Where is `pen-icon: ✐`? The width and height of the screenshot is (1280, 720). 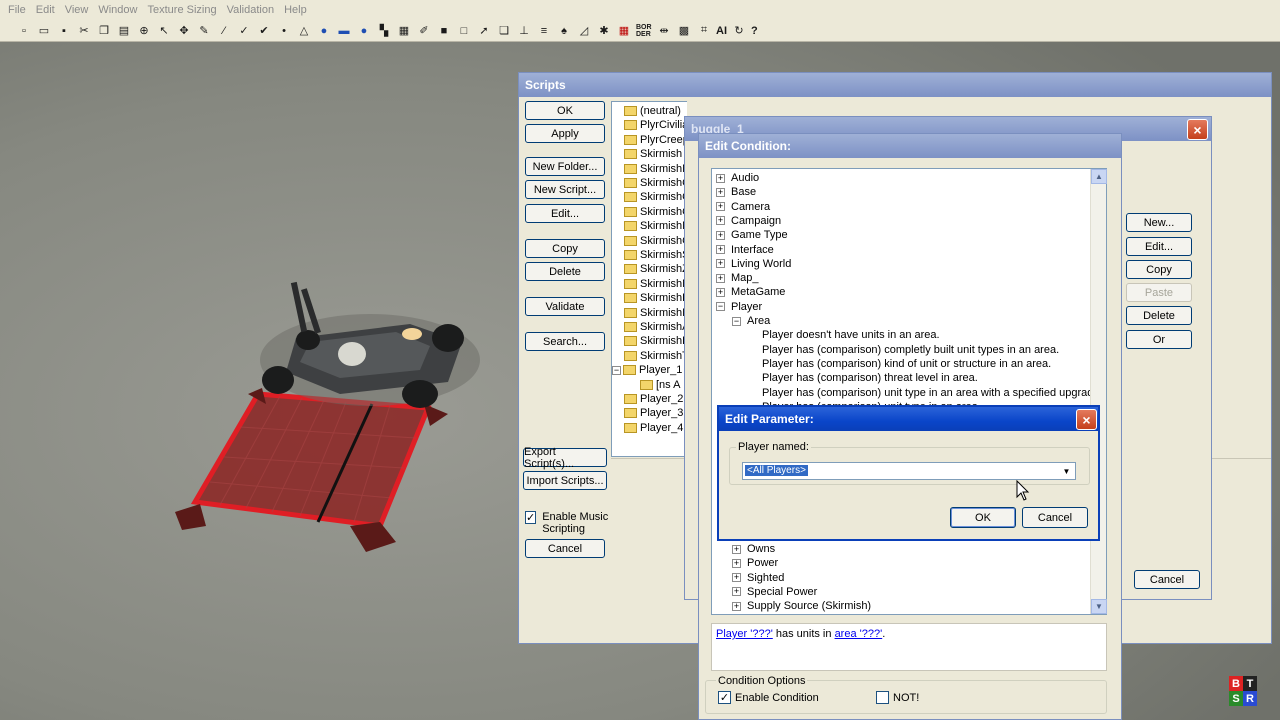 pen-icon: ✐ is located at coordinates (424, 31).